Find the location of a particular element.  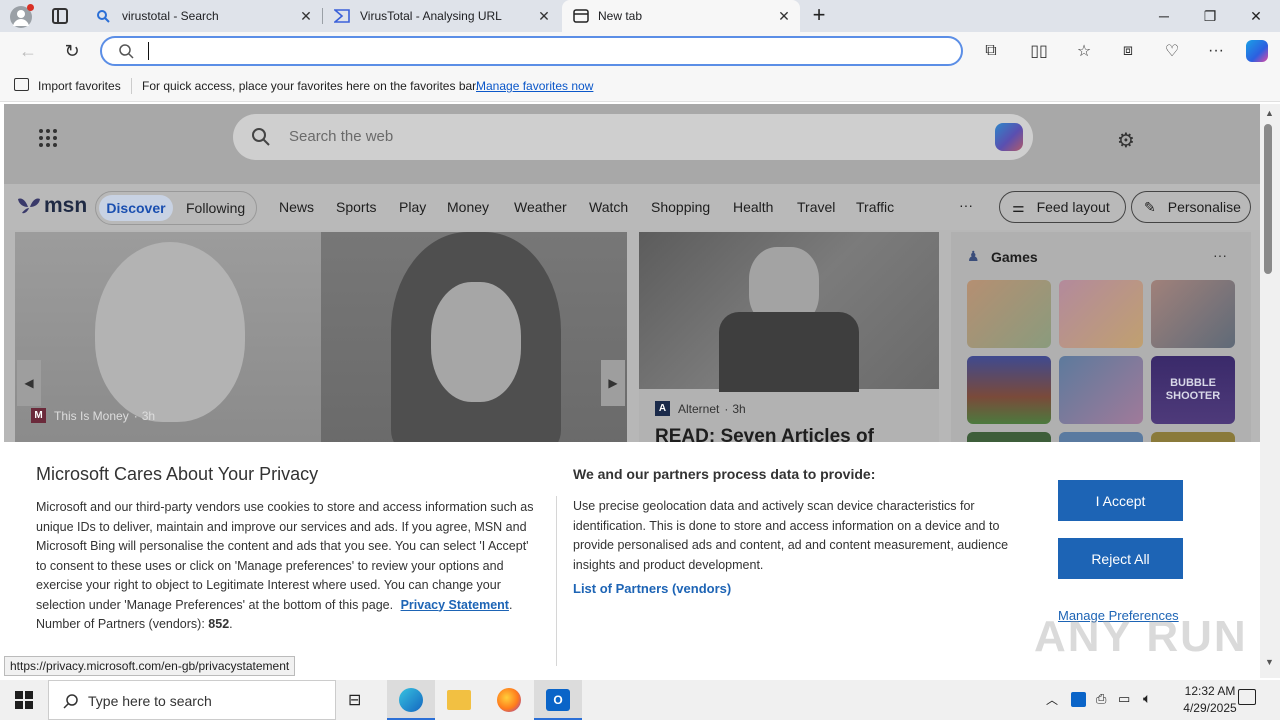

split-screen-icon: ▯▯ is located at coordinates (1039, 51).